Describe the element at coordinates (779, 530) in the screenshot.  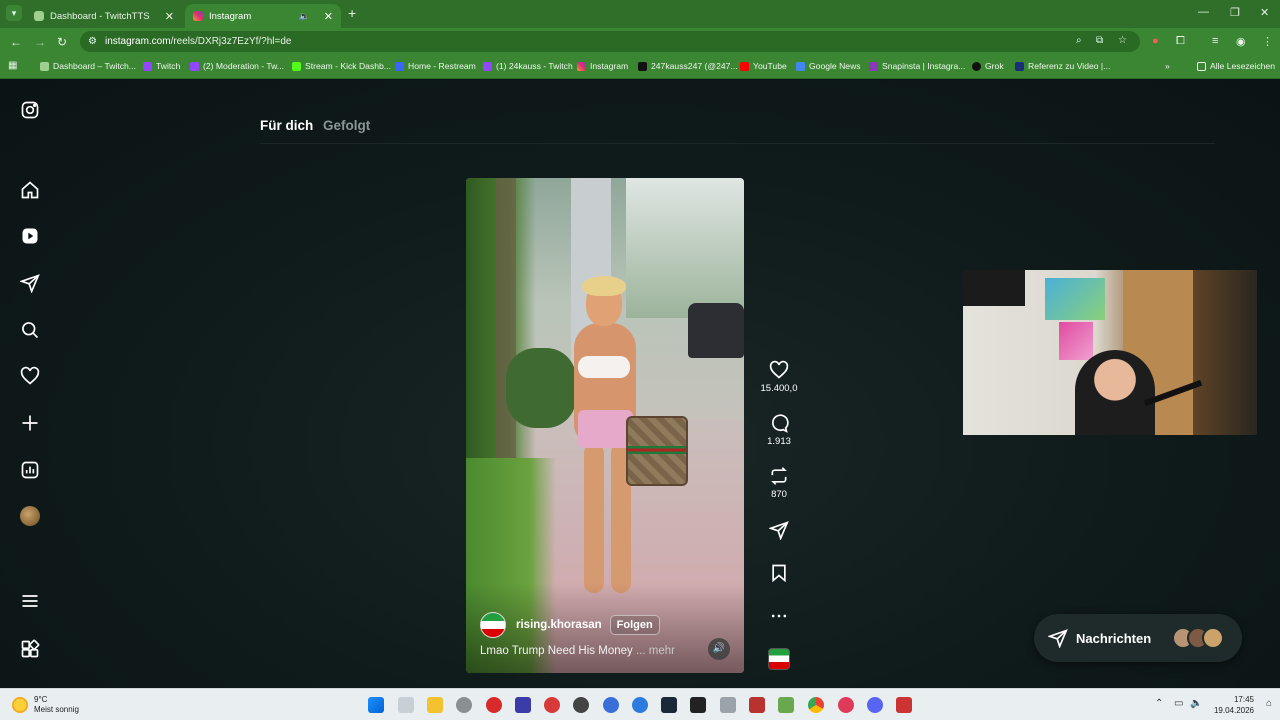
I see `share-button` at that location.